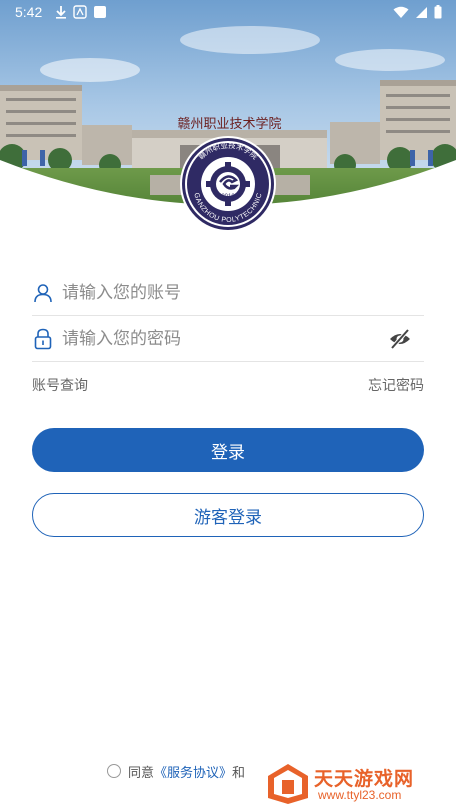 The image size is (456, 812). What do you see at coordinates (61, 12) in the screenshot?
I see `download-icon` at bounding box center [61, 12].